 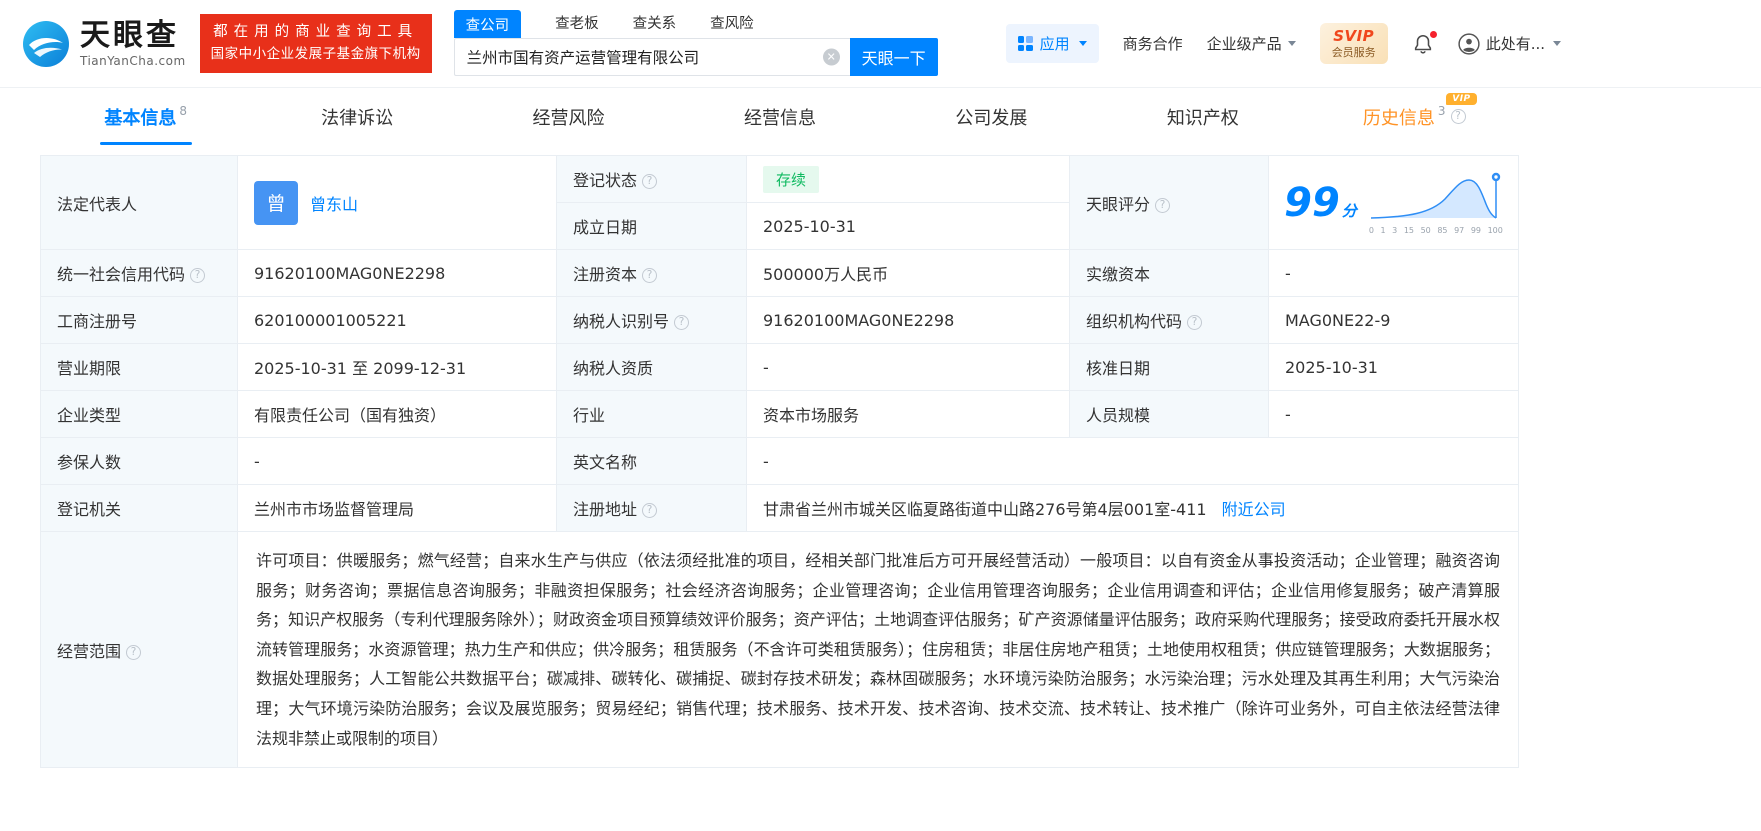 I want to click on field-label: 纳税人资质, so click(x=651, y=367).